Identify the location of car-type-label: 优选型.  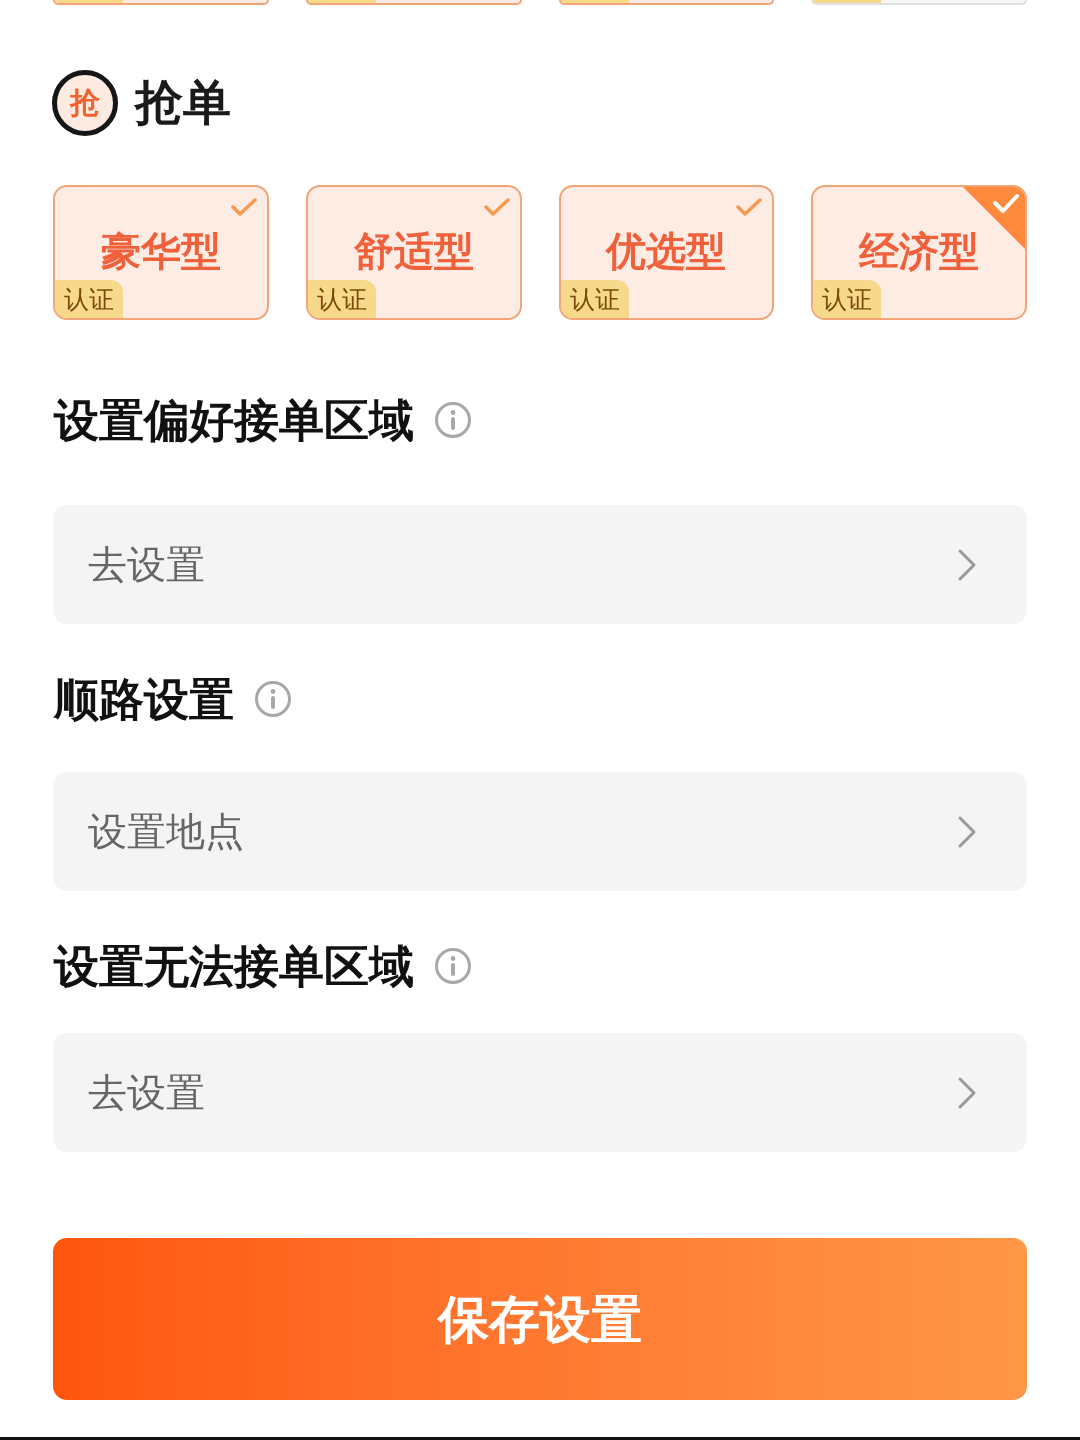
(666, 250).